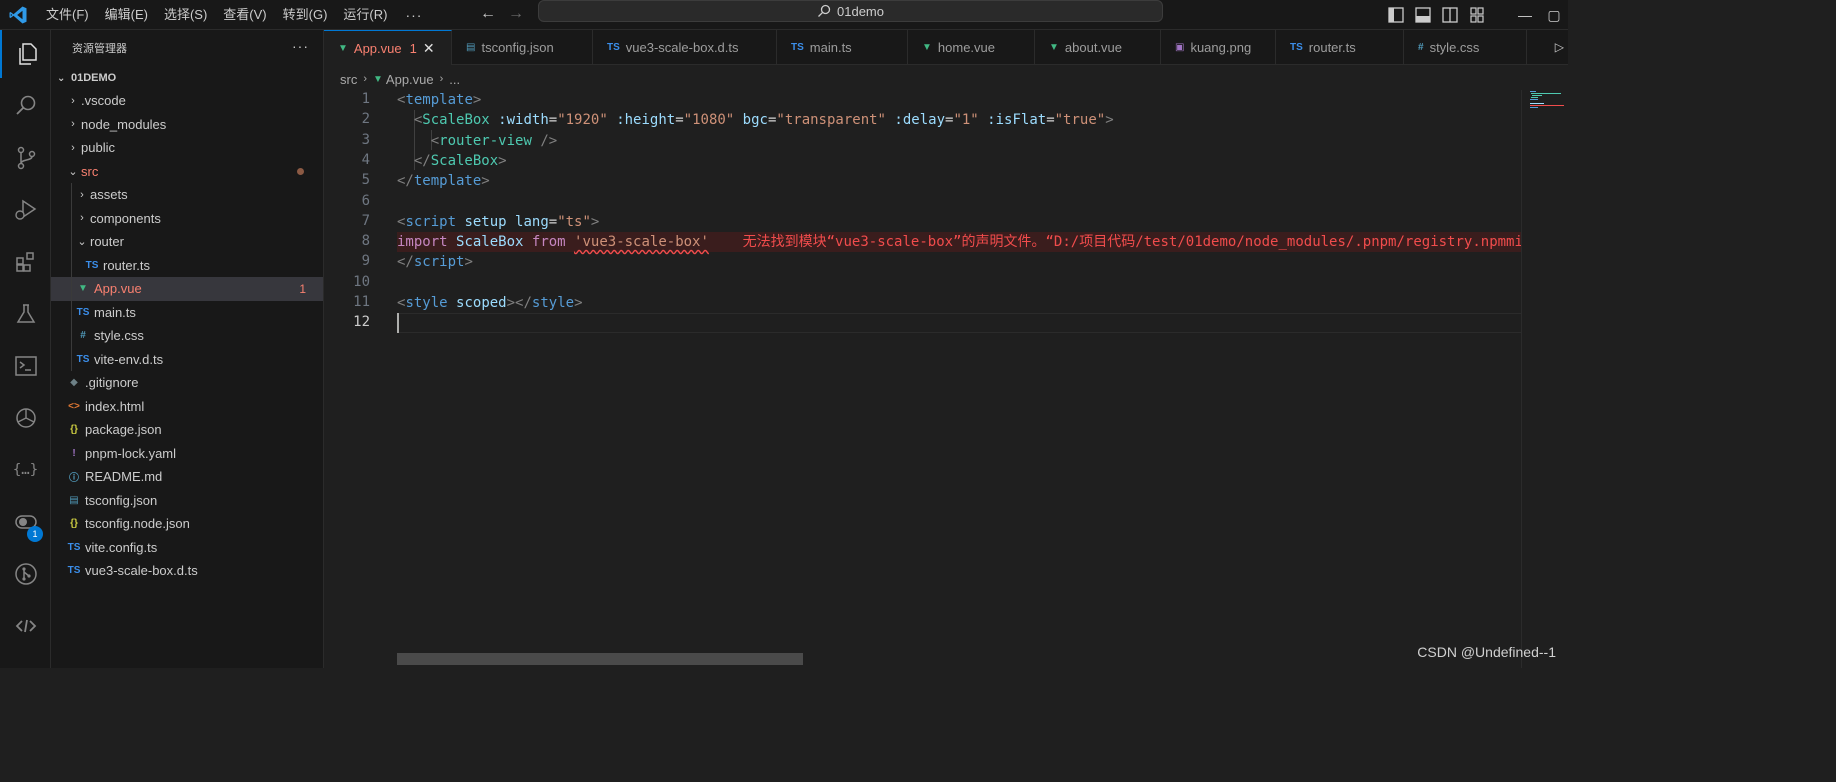  I want to click on code-token: </, so click(405, 262).